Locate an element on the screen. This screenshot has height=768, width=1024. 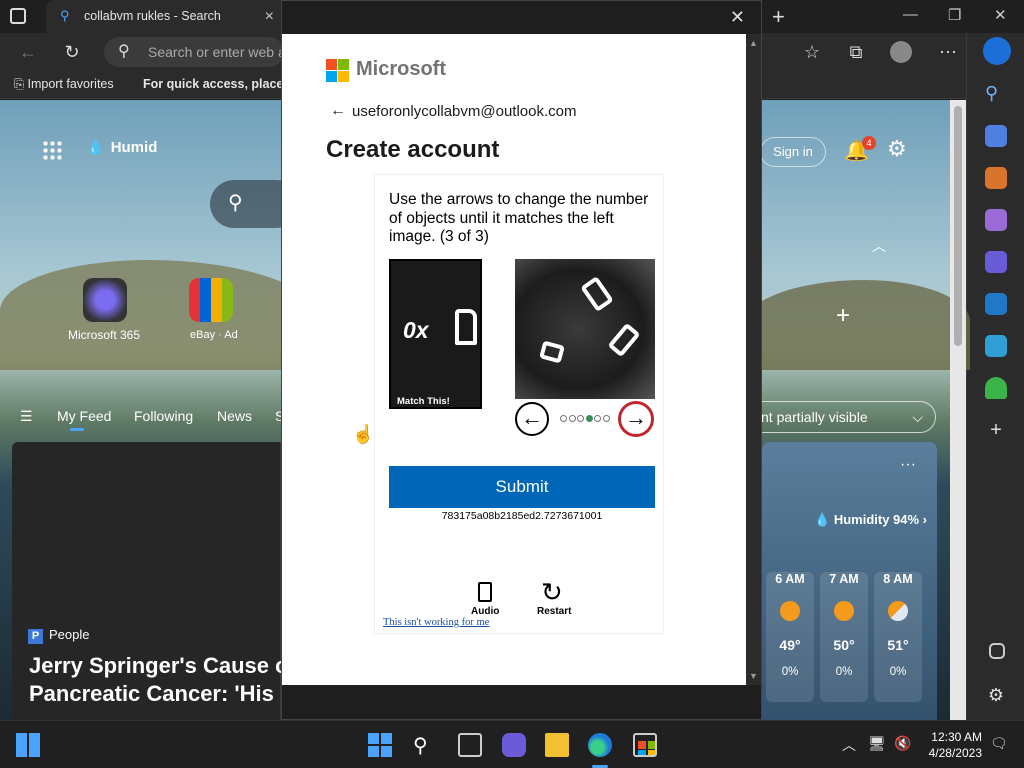
image-position-dots is located at coordinates (586, 418).